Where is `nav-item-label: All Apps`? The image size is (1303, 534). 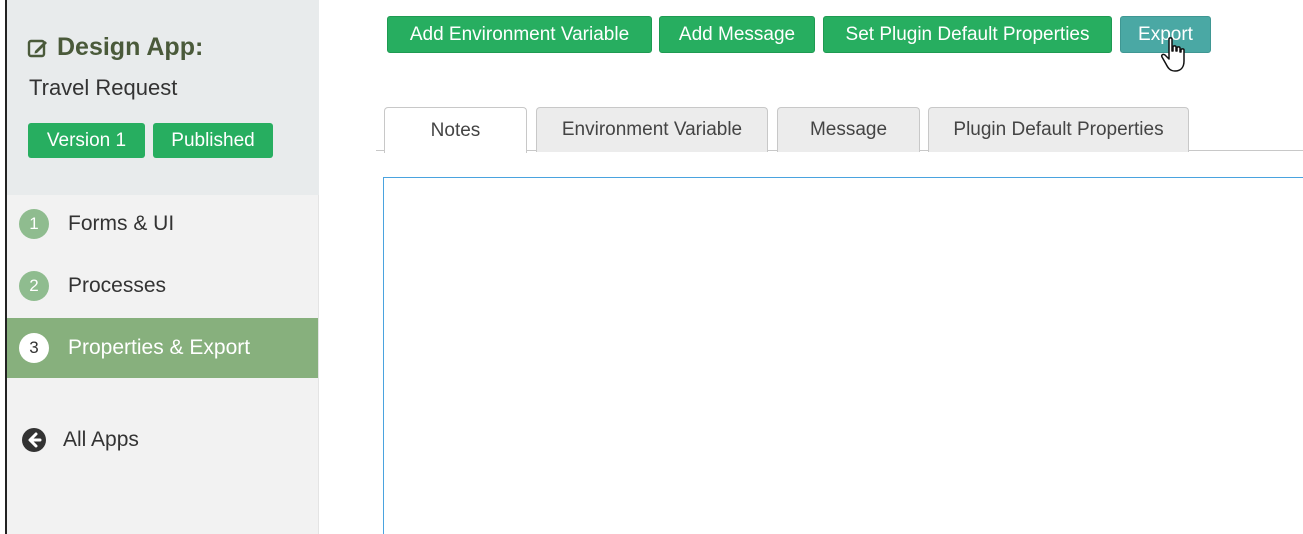 nav-item-label: All Apps is located at coordinates (101, 439).